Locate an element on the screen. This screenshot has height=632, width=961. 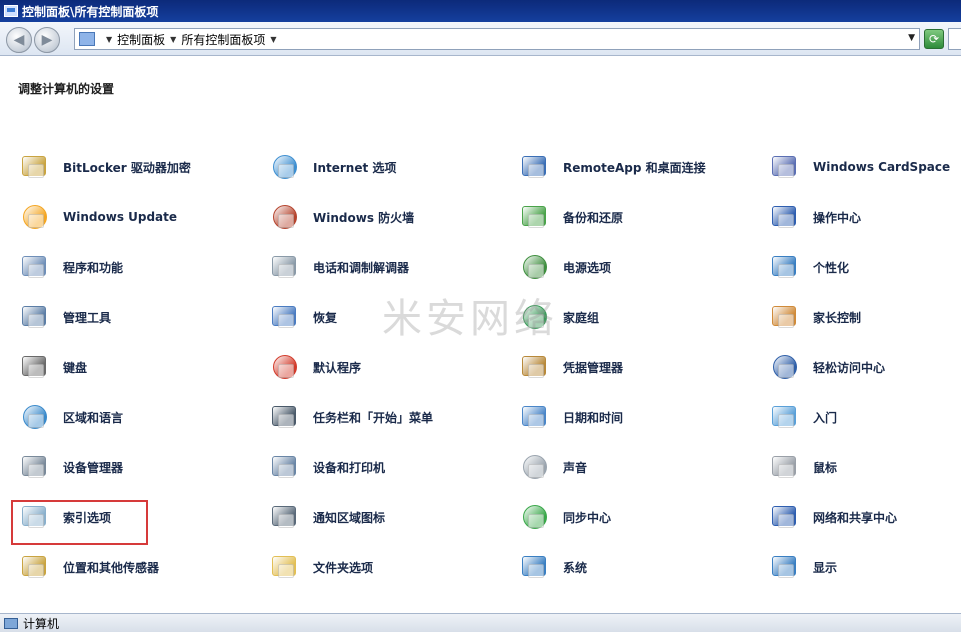
control-panel-item: 鼠标 is located at coordinates (864, 467).